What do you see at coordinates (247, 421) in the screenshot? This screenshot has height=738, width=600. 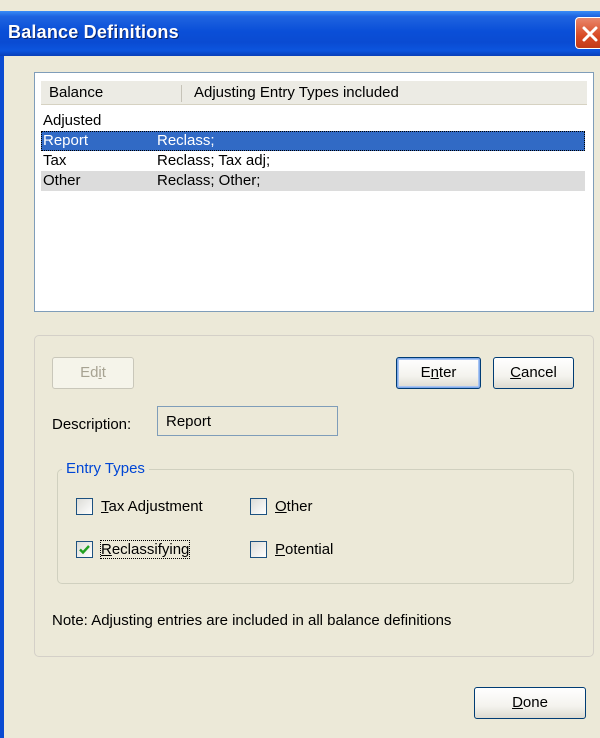 I see `description-field: Report` at bounding box center [247, 421].